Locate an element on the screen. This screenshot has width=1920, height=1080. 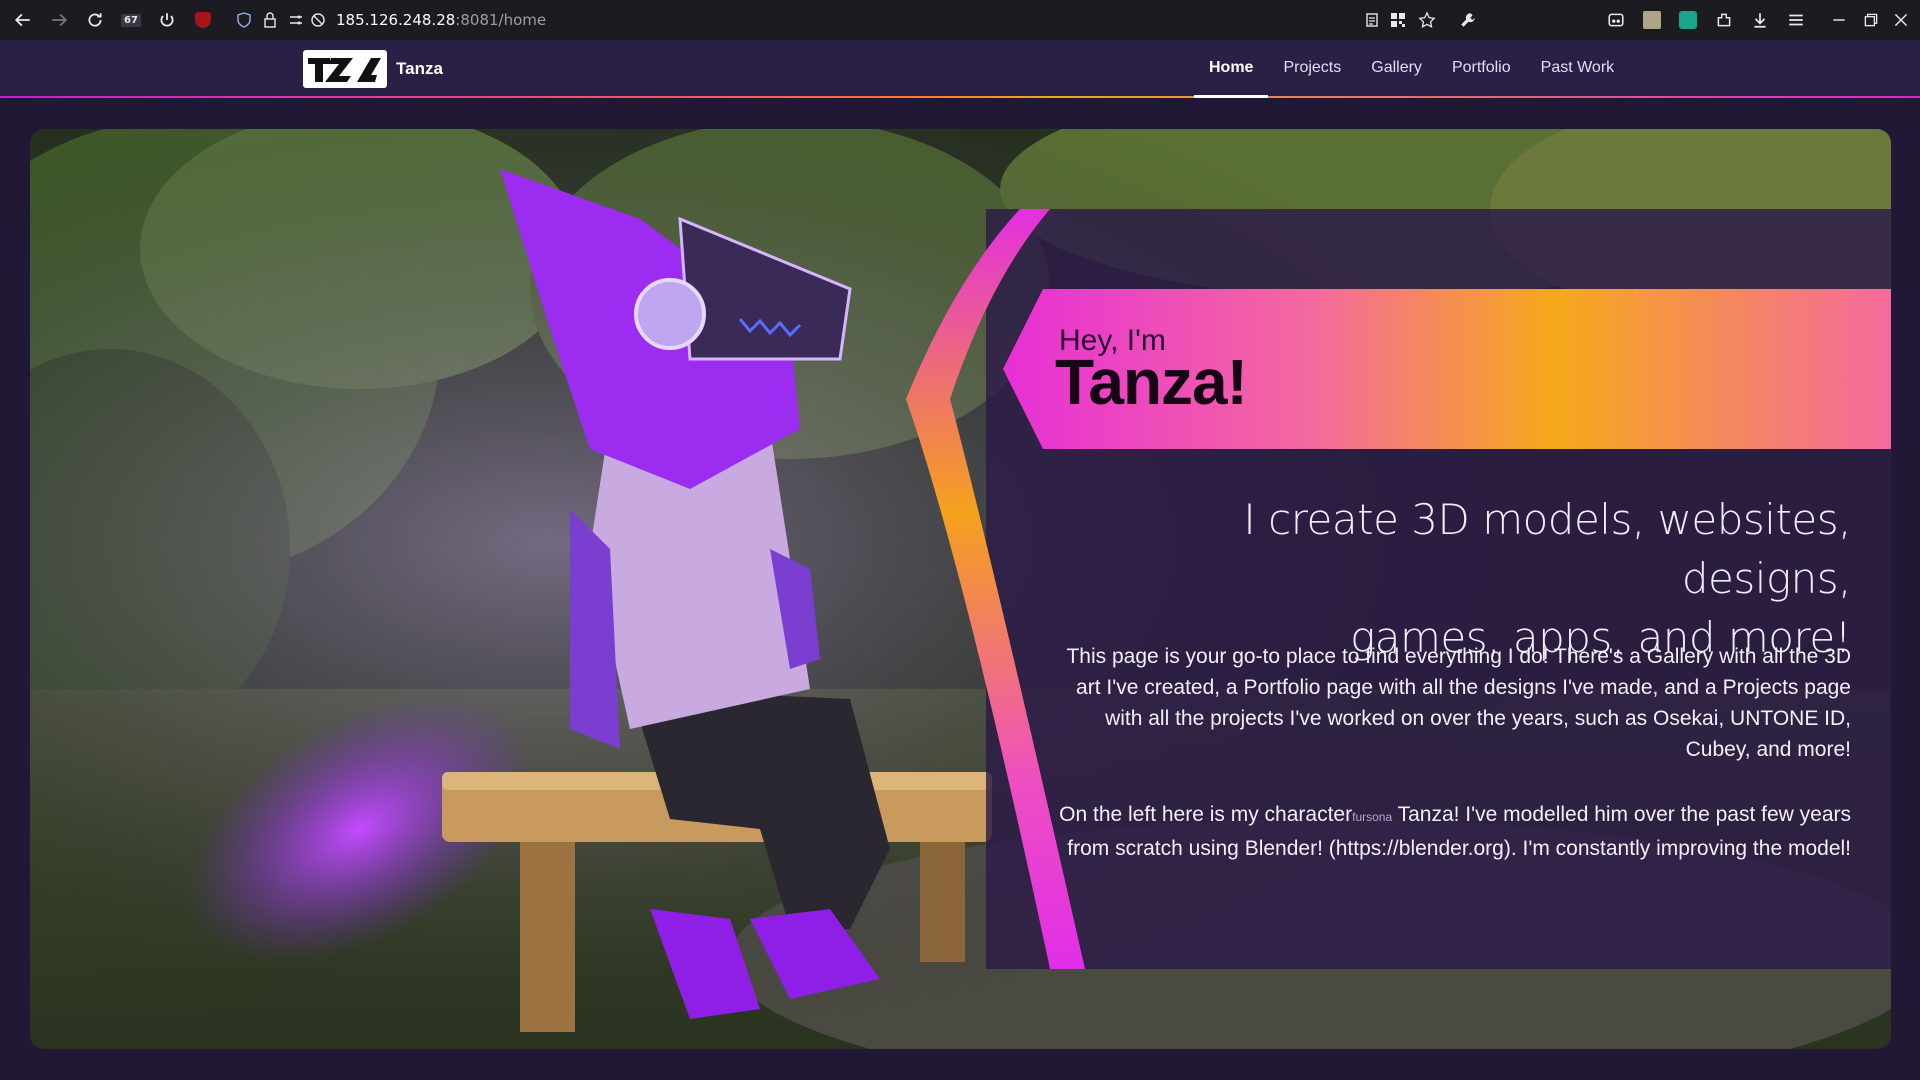
restore-icon is located at coordinates (1871, 20).